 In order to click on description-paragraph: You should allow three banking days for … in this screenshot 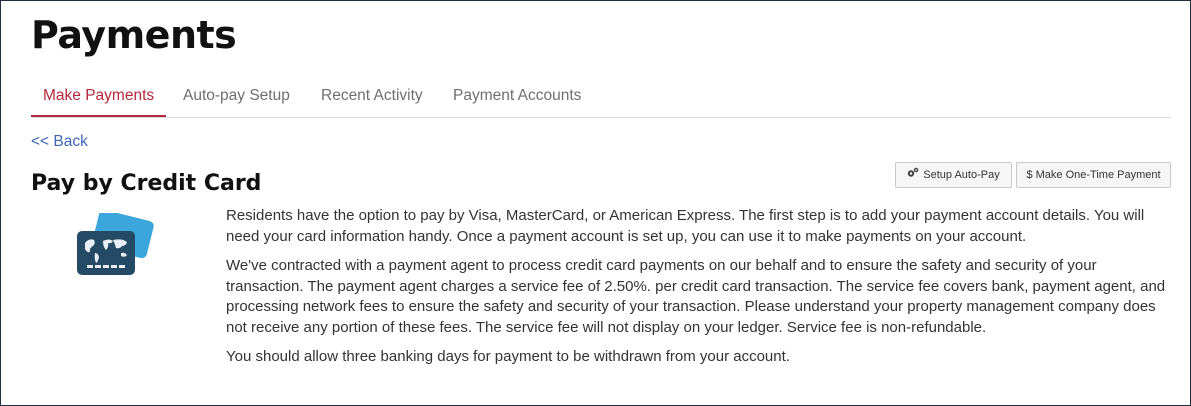, I will do `click(508, 356)`.